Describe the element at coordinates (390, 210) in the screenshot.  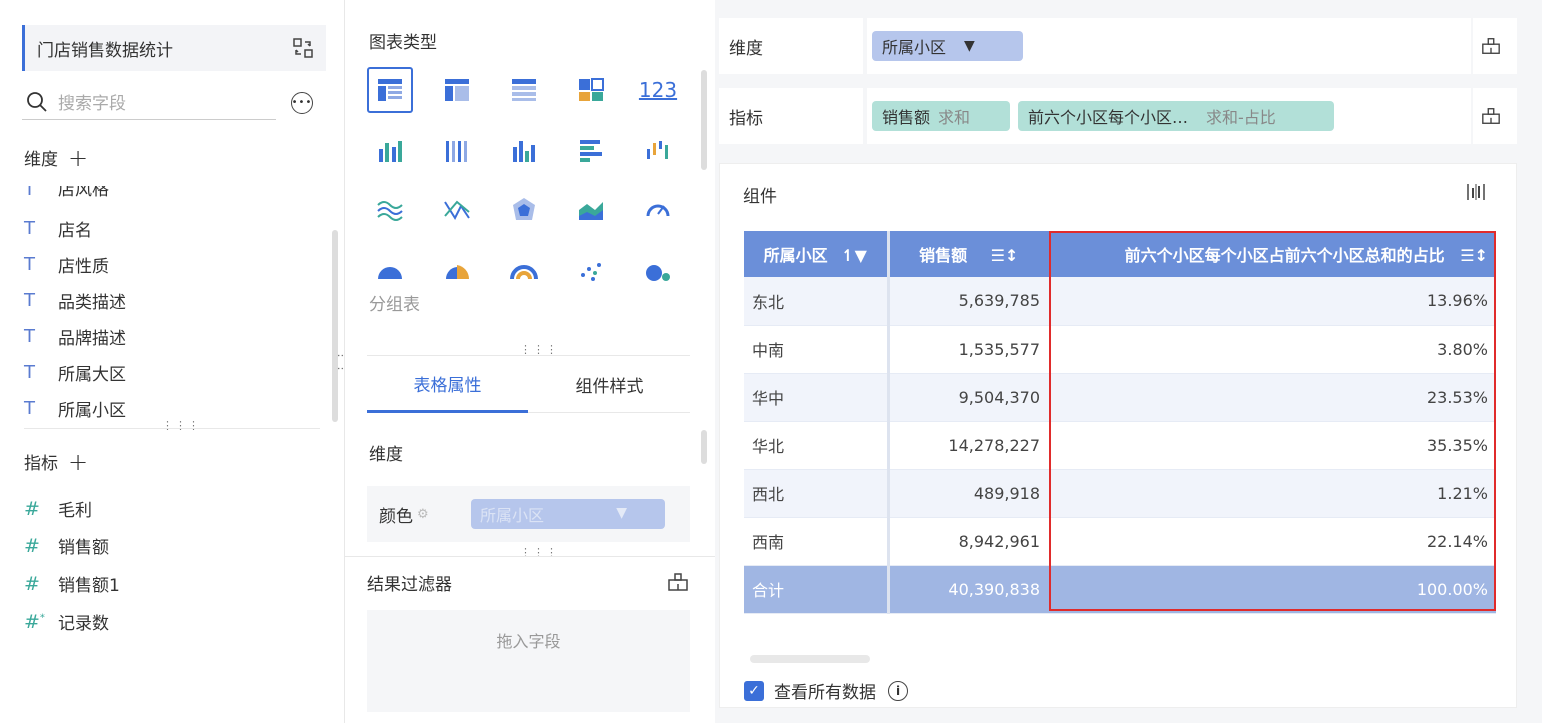
I see `line-chart-icon` at that location.